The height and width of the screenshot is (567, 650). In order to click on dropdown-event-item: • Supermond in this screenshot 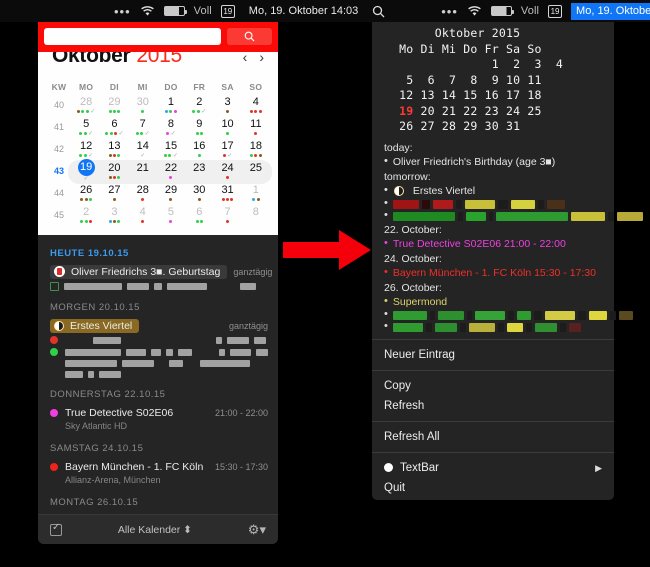, I will do `click(493, 302)`.